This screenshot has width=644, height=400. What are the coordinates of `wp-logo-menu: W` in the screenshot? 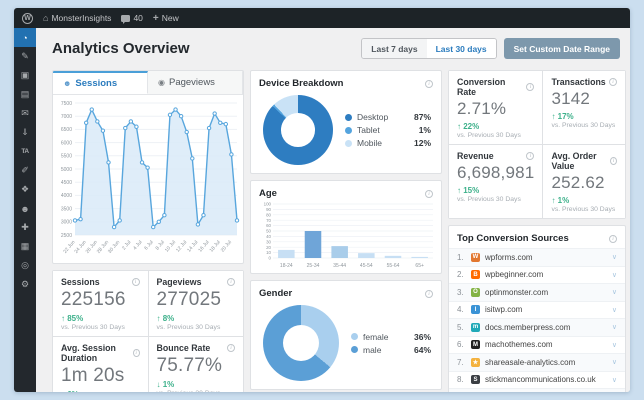 It's located at (27, 18).